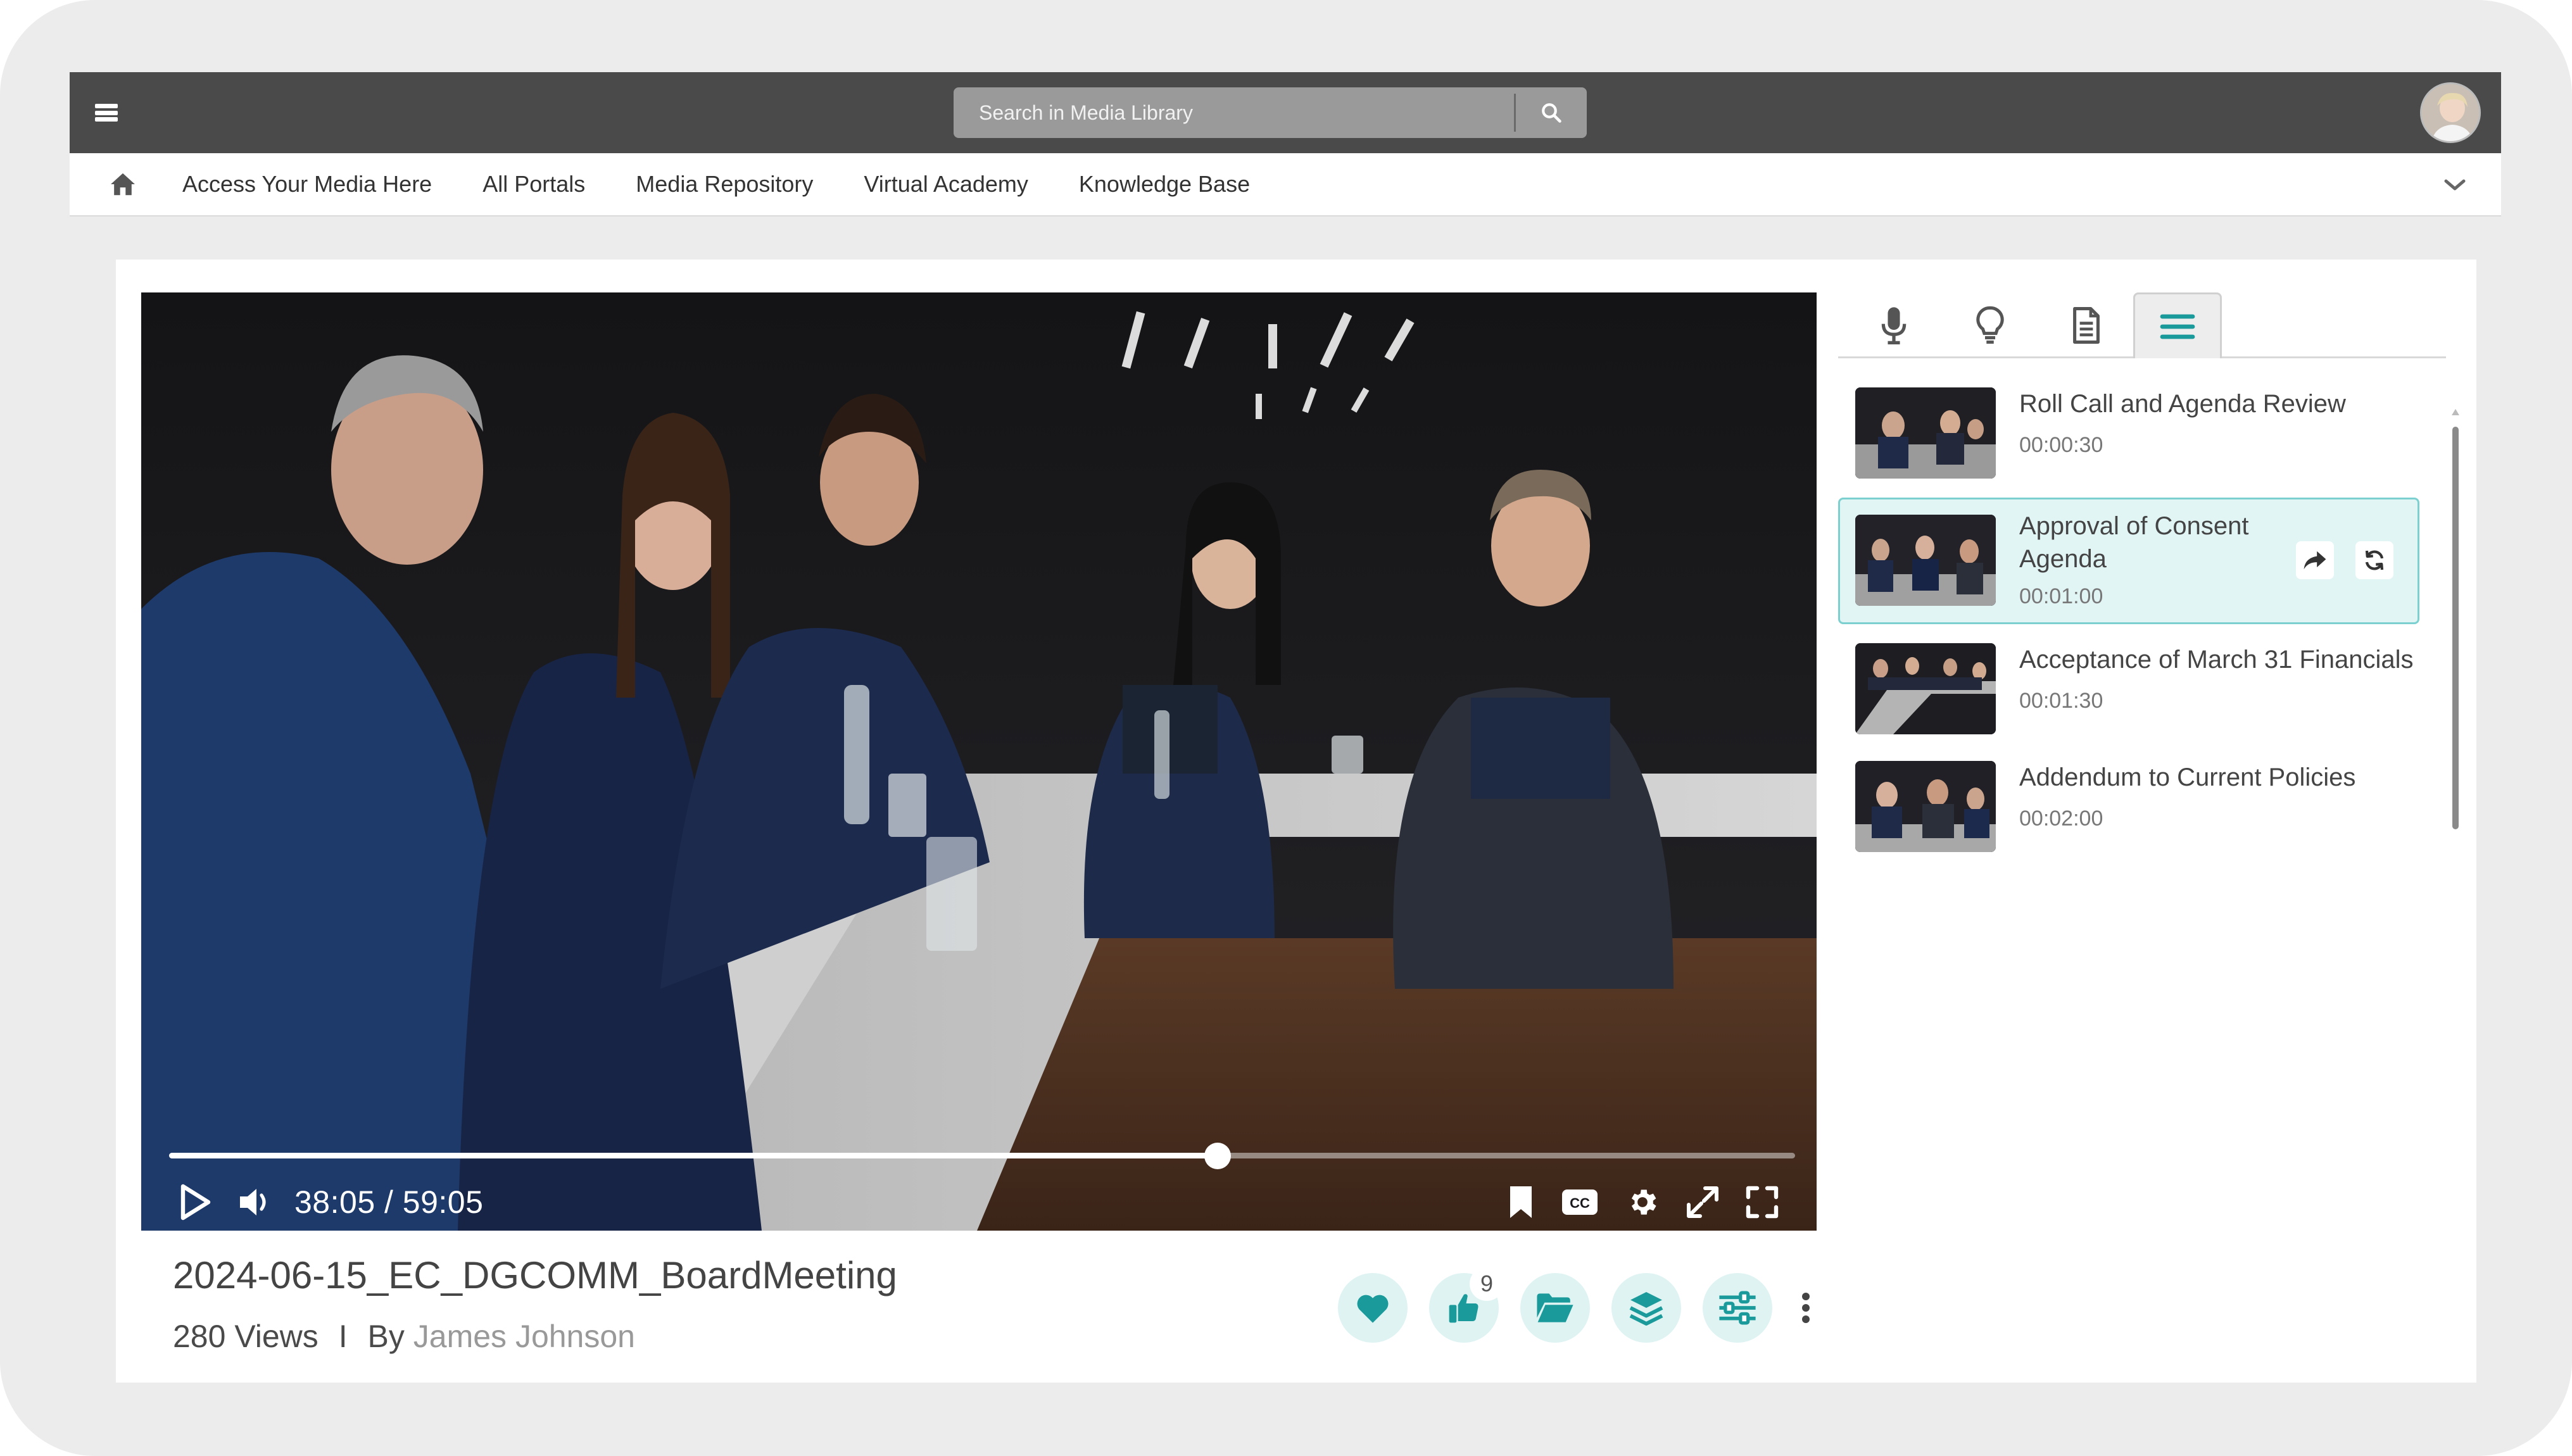  What do you see at coordinates (1466, 1305) in the screenshot?
I see `like-button: 9` at bounding box center [1466, 1305].